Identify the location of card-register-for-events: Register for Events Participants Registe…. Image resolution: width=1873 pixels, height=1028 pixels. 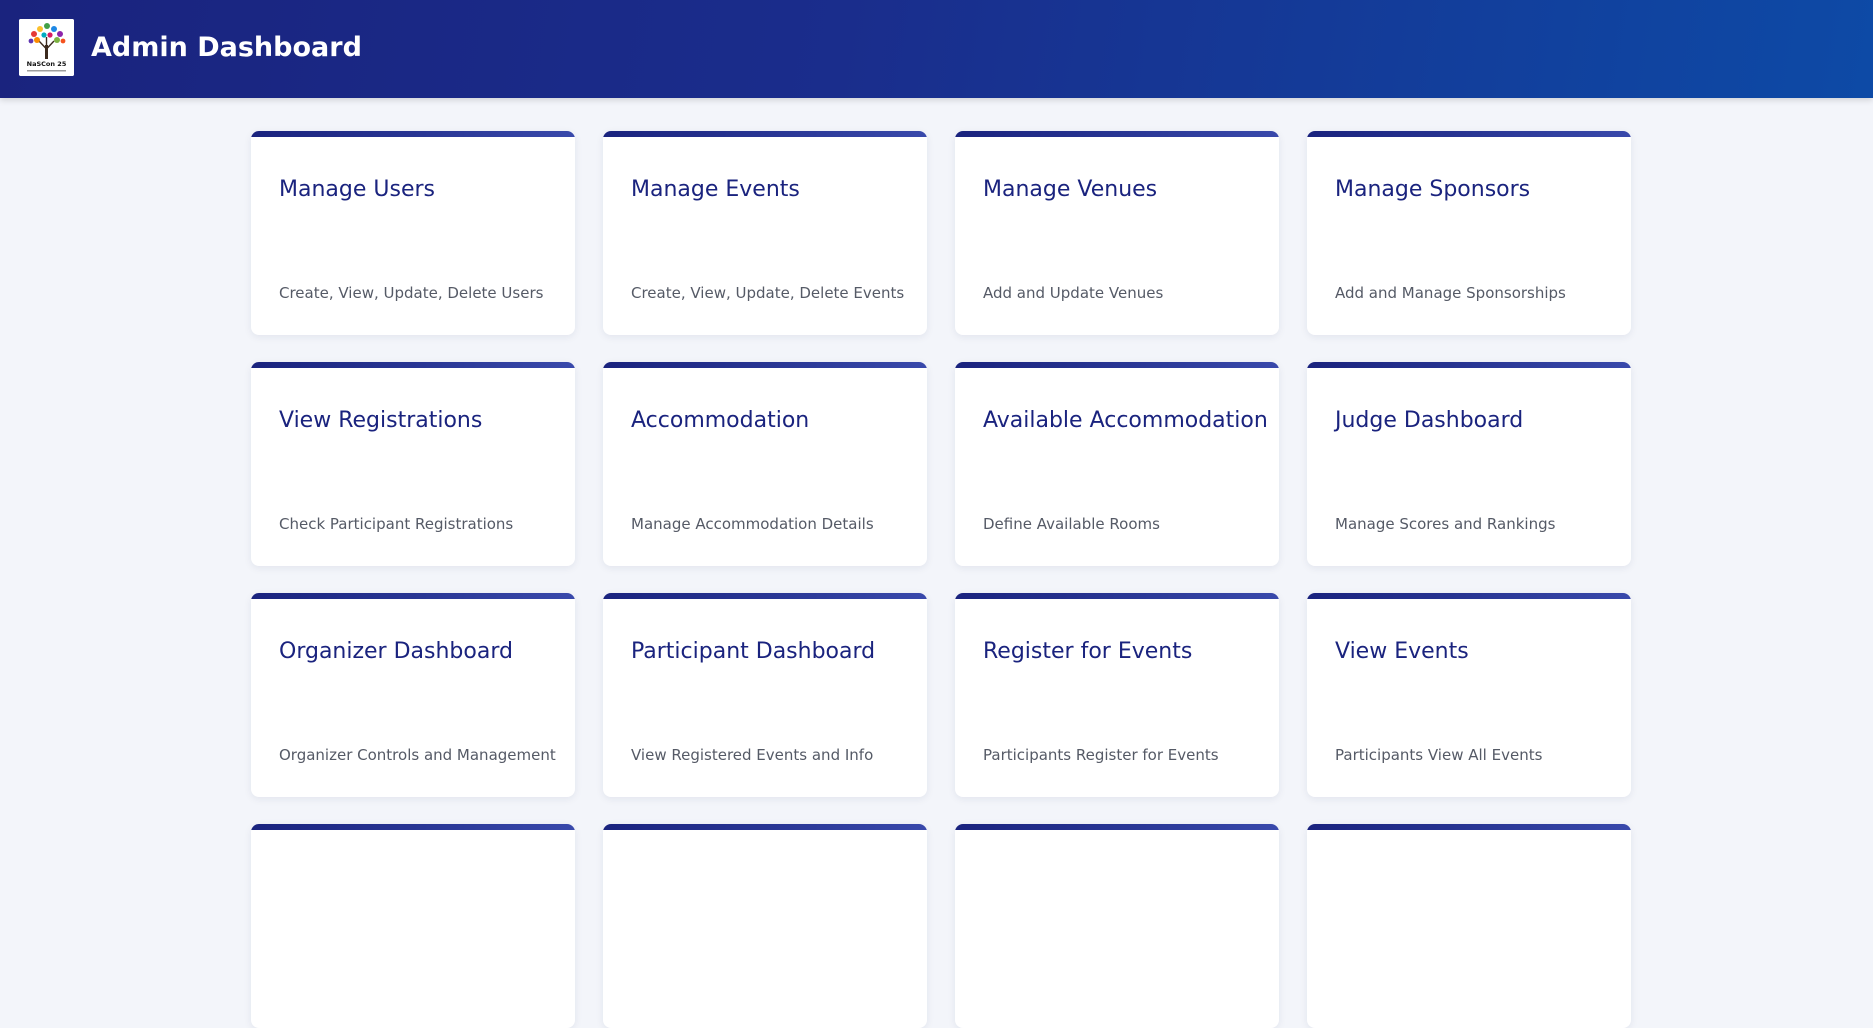
(1117, 695).